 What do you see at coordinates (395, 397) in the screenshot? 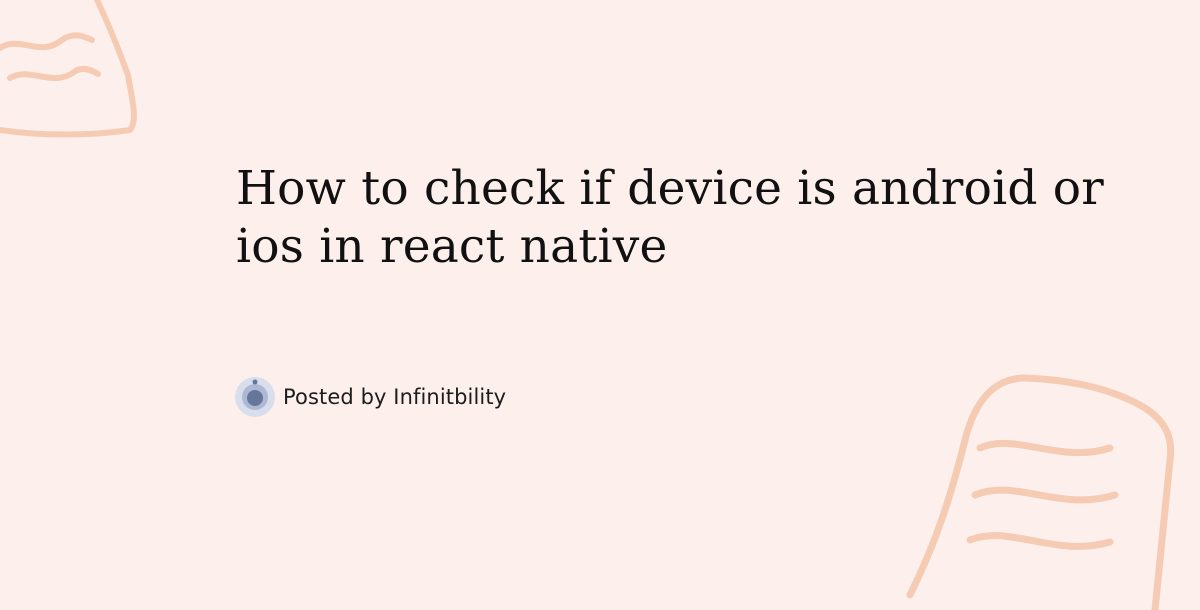
I see `posted-by-text: Posted by Infinitbility` at bounding box center [395, 397].